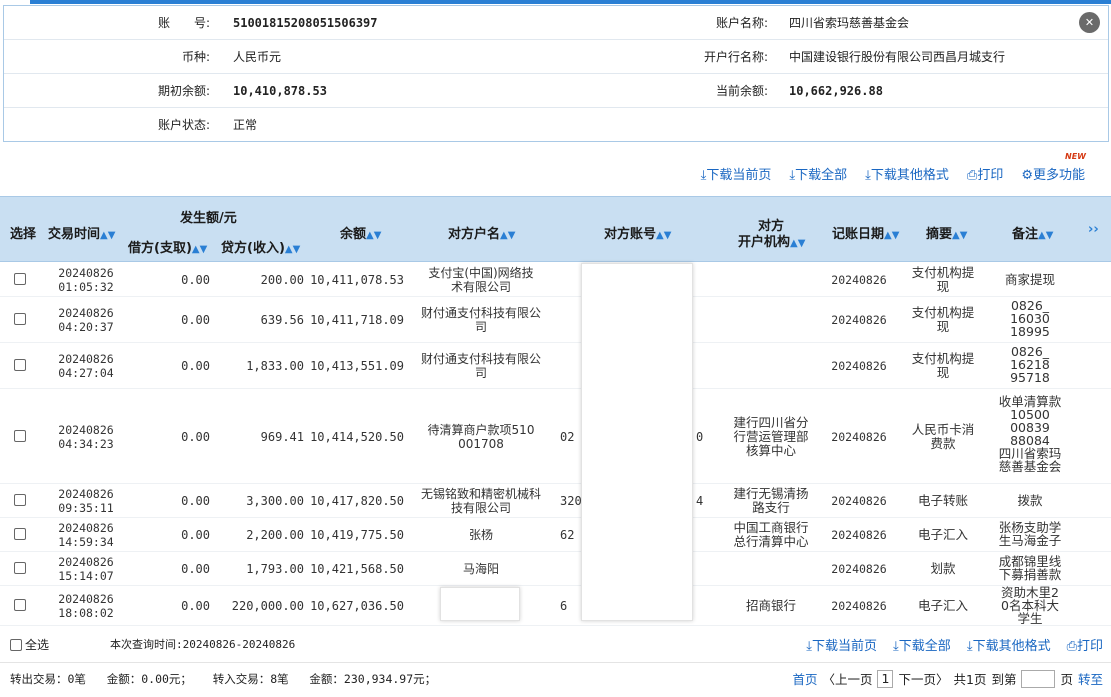 The image size is (1111, 697). I want to click on col-balance: 余额▲▼, so click(360, 232).